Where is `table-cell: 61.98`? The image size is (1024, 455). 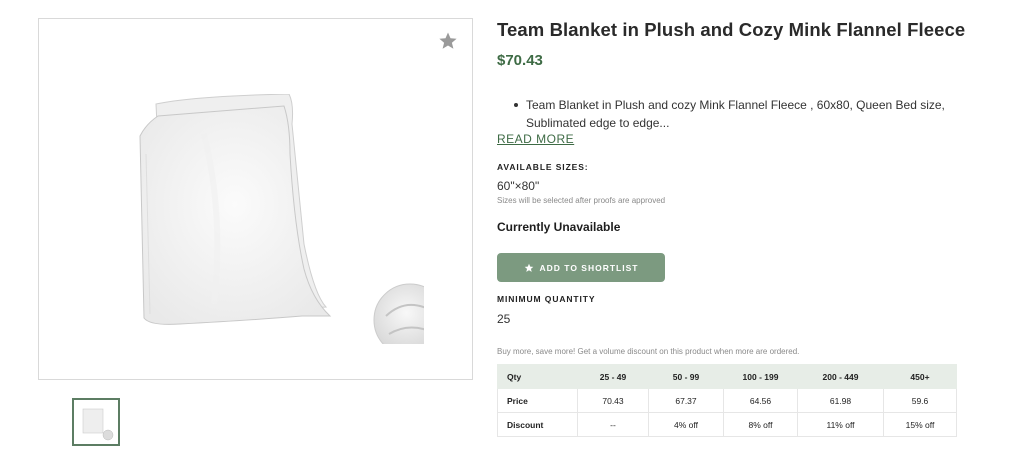
table-cell: 61.98 is located at coordinates (840, 400).